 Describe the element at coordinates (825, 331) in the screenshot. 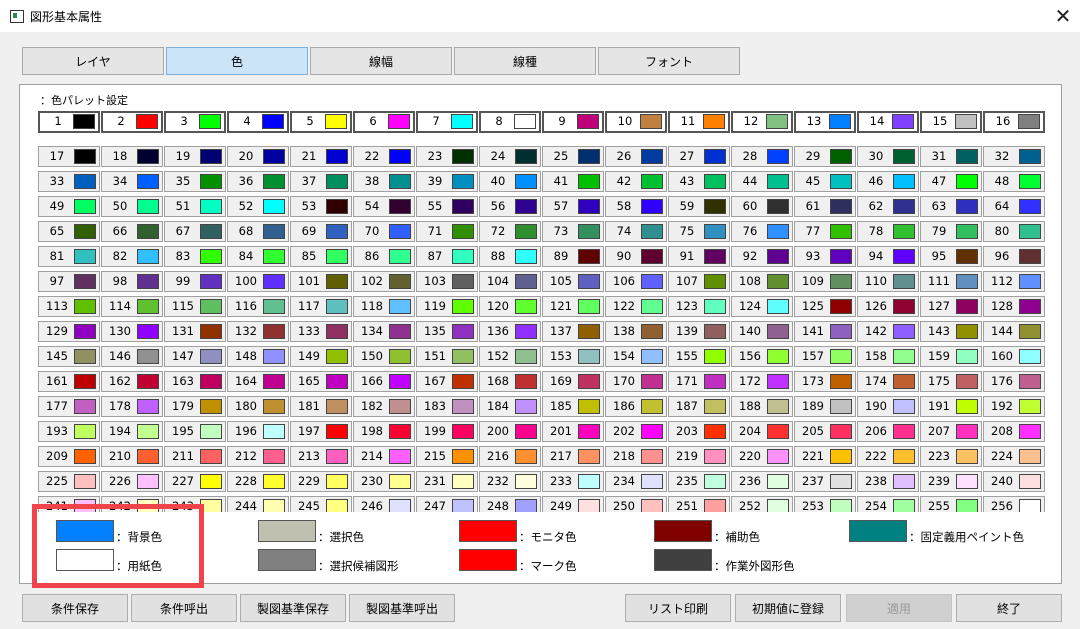

I see `palette-cell: 141` at that location.